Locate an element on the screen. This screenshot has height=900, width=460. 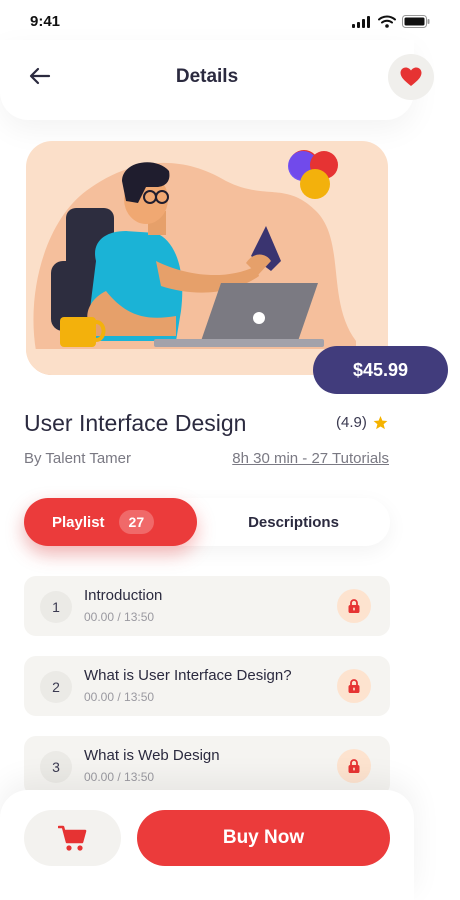
tab-playlist: Playlist 27 is located at coordinates (110, 522).